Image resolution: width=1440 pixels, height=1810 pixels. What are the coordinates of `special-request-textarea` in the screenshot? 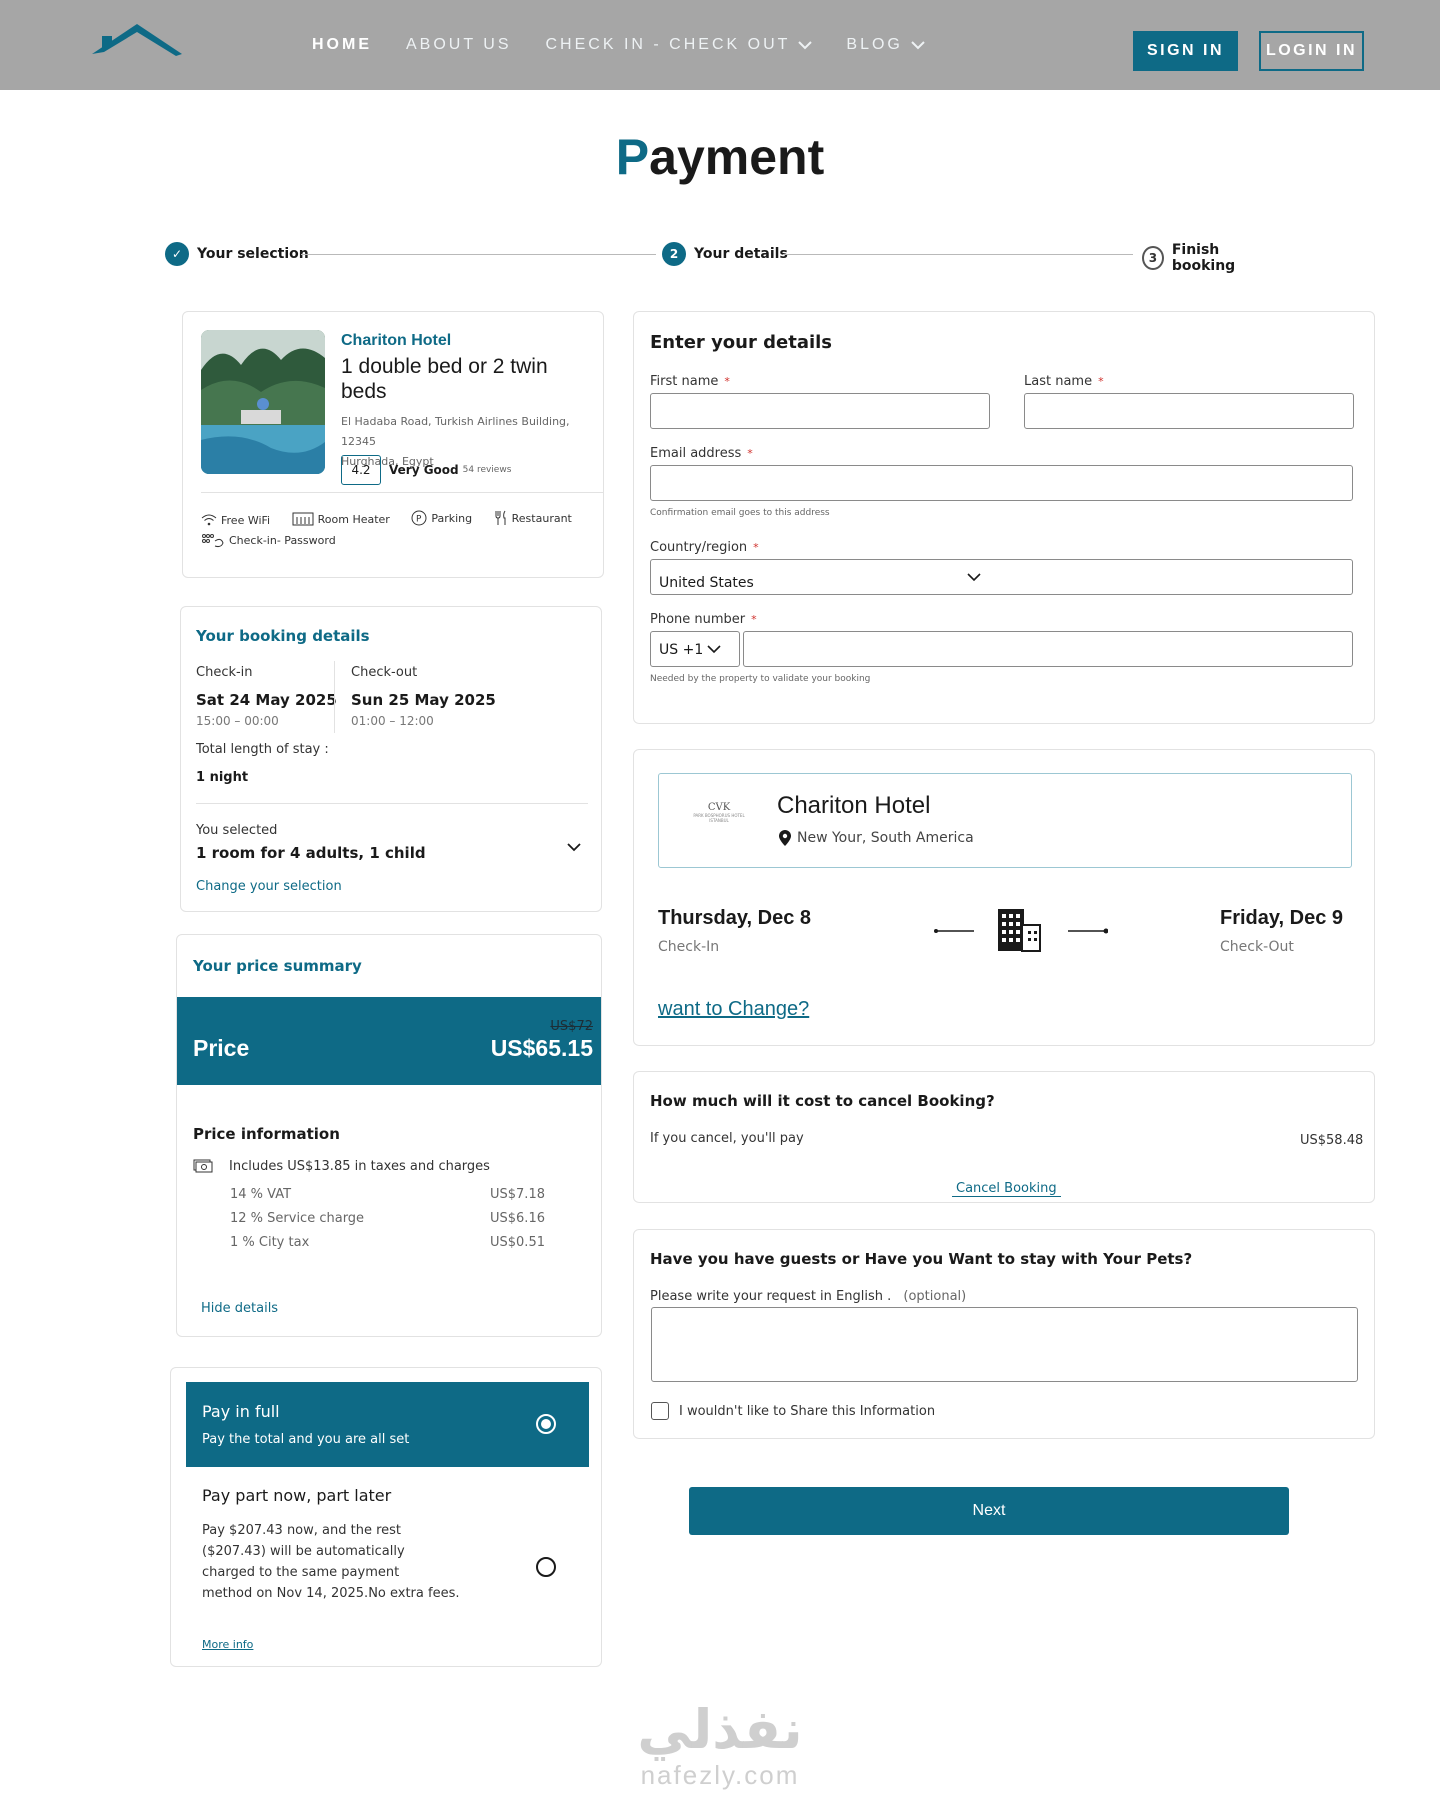 It's located at (1004, 1344).